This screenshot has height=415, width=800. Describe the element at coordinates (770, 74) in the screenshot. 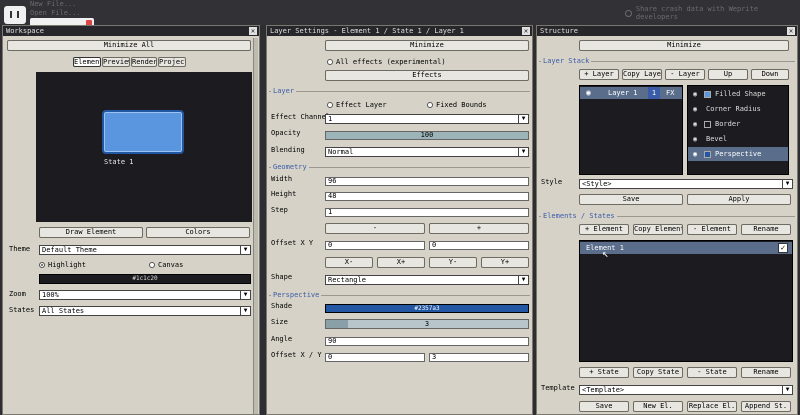

I see `layer-down-button: Down` at that location.